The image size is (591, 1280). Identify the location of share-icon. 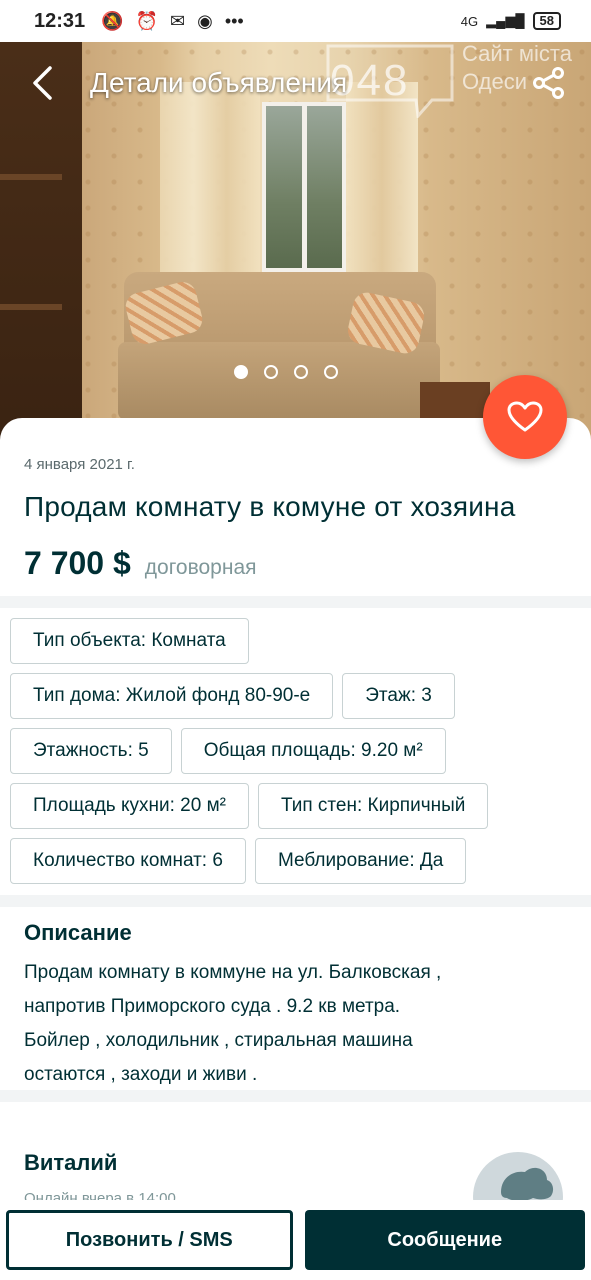
(549, 83).